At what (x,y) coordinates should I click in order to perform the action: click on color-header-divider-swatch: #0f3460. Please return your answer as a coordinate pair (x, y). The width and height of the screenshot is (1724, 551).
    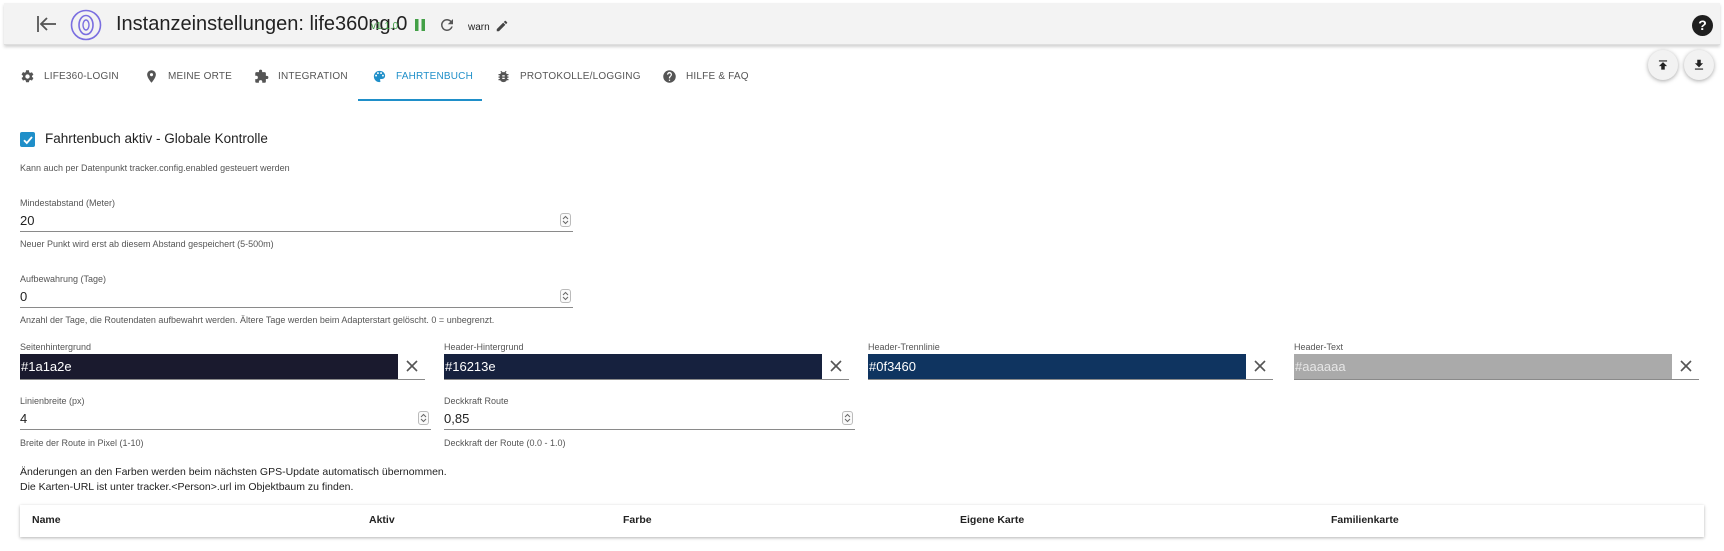
    Looking at the image, I should click on (1057, 366).